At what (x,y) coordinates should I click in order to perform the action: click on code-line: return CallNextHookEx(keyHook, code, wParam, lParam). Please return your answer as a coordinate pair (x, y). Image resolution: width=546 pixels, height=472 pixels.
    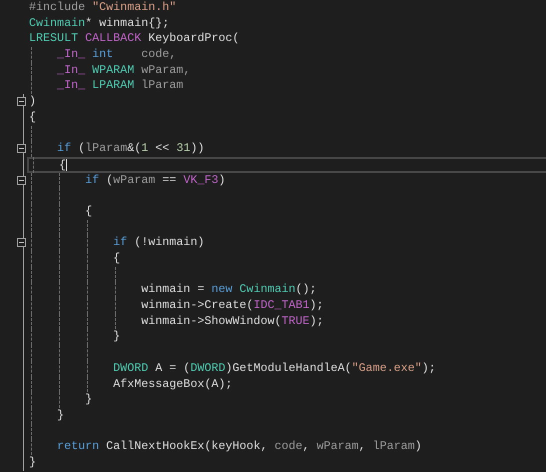
    Looking at the image, I should click on (286, 447).